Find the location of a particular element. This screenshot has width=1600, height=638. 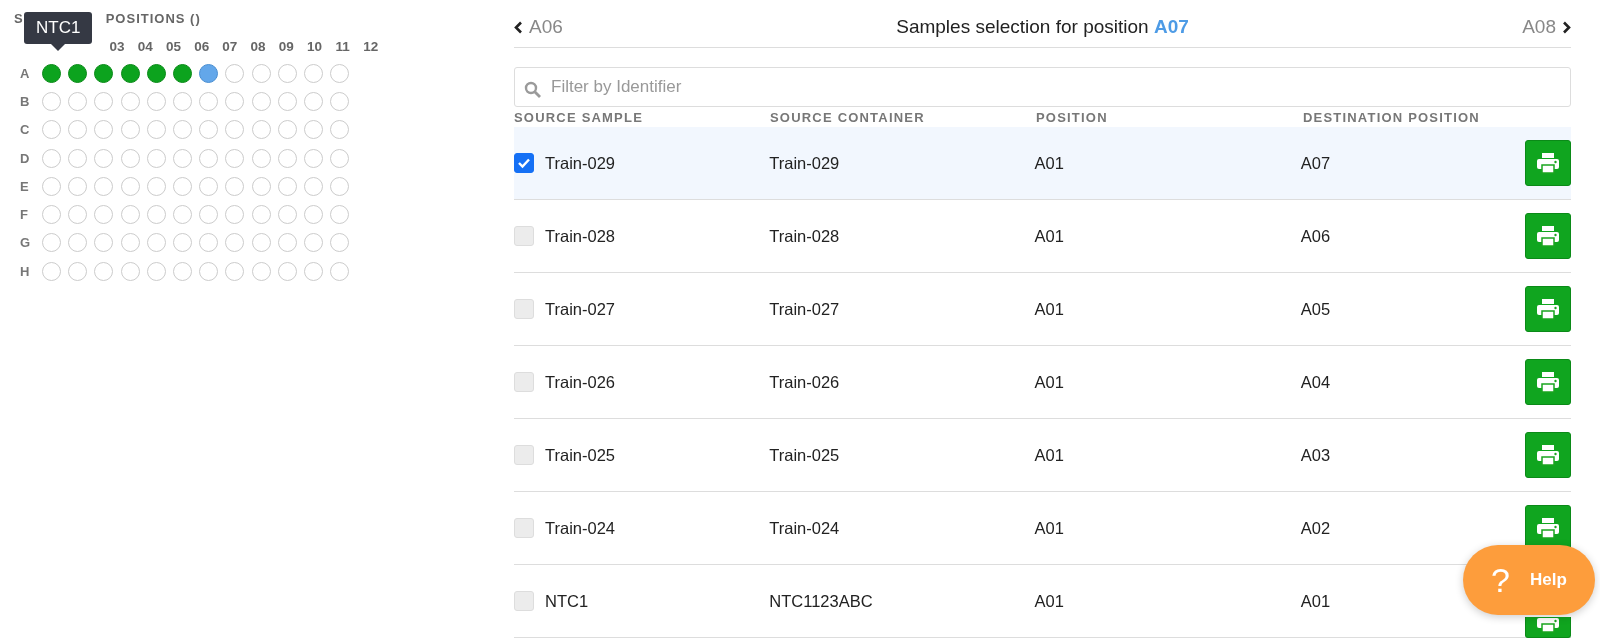

table-cell-text: Train-029 is located at coordinates (805, 163).